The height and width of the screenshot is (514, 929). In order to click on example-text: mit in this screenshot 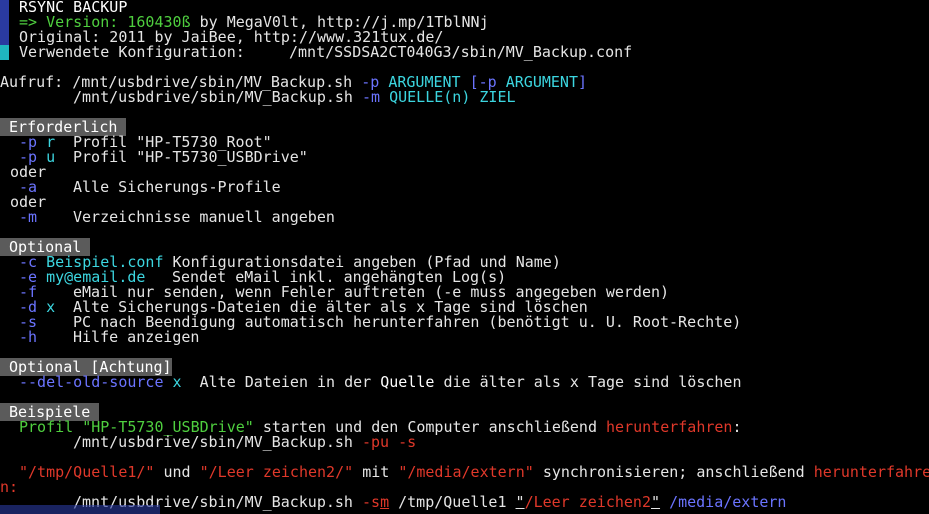, I will do `click(376, 472)`.